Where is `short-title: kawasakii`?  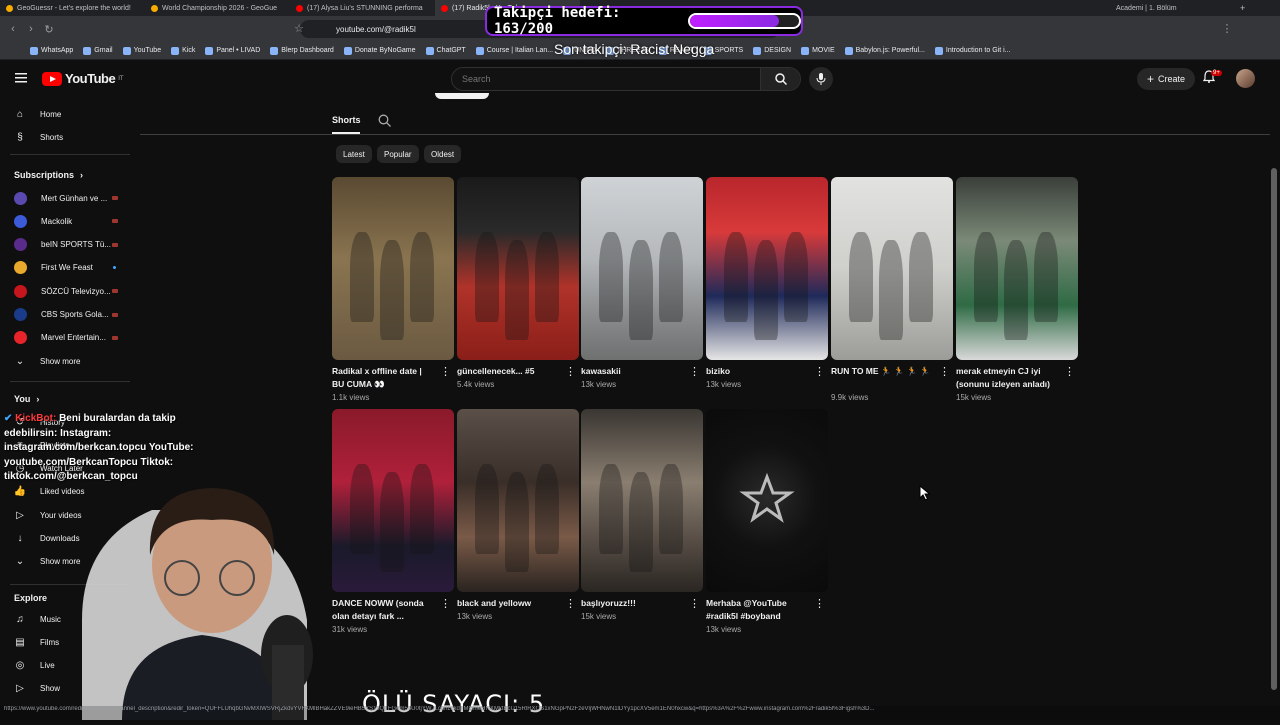
short-title: kawasakii is located at coordinates (633, 371).